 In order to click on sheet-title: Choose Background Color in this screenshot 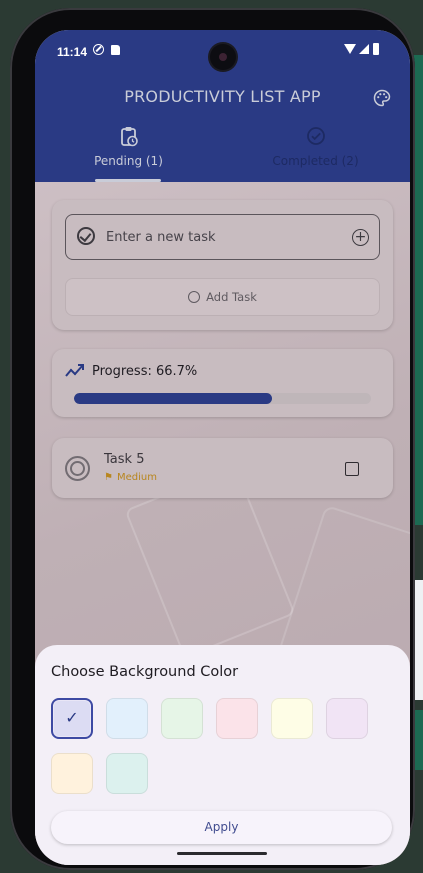, I will do `click(145, 672)`.